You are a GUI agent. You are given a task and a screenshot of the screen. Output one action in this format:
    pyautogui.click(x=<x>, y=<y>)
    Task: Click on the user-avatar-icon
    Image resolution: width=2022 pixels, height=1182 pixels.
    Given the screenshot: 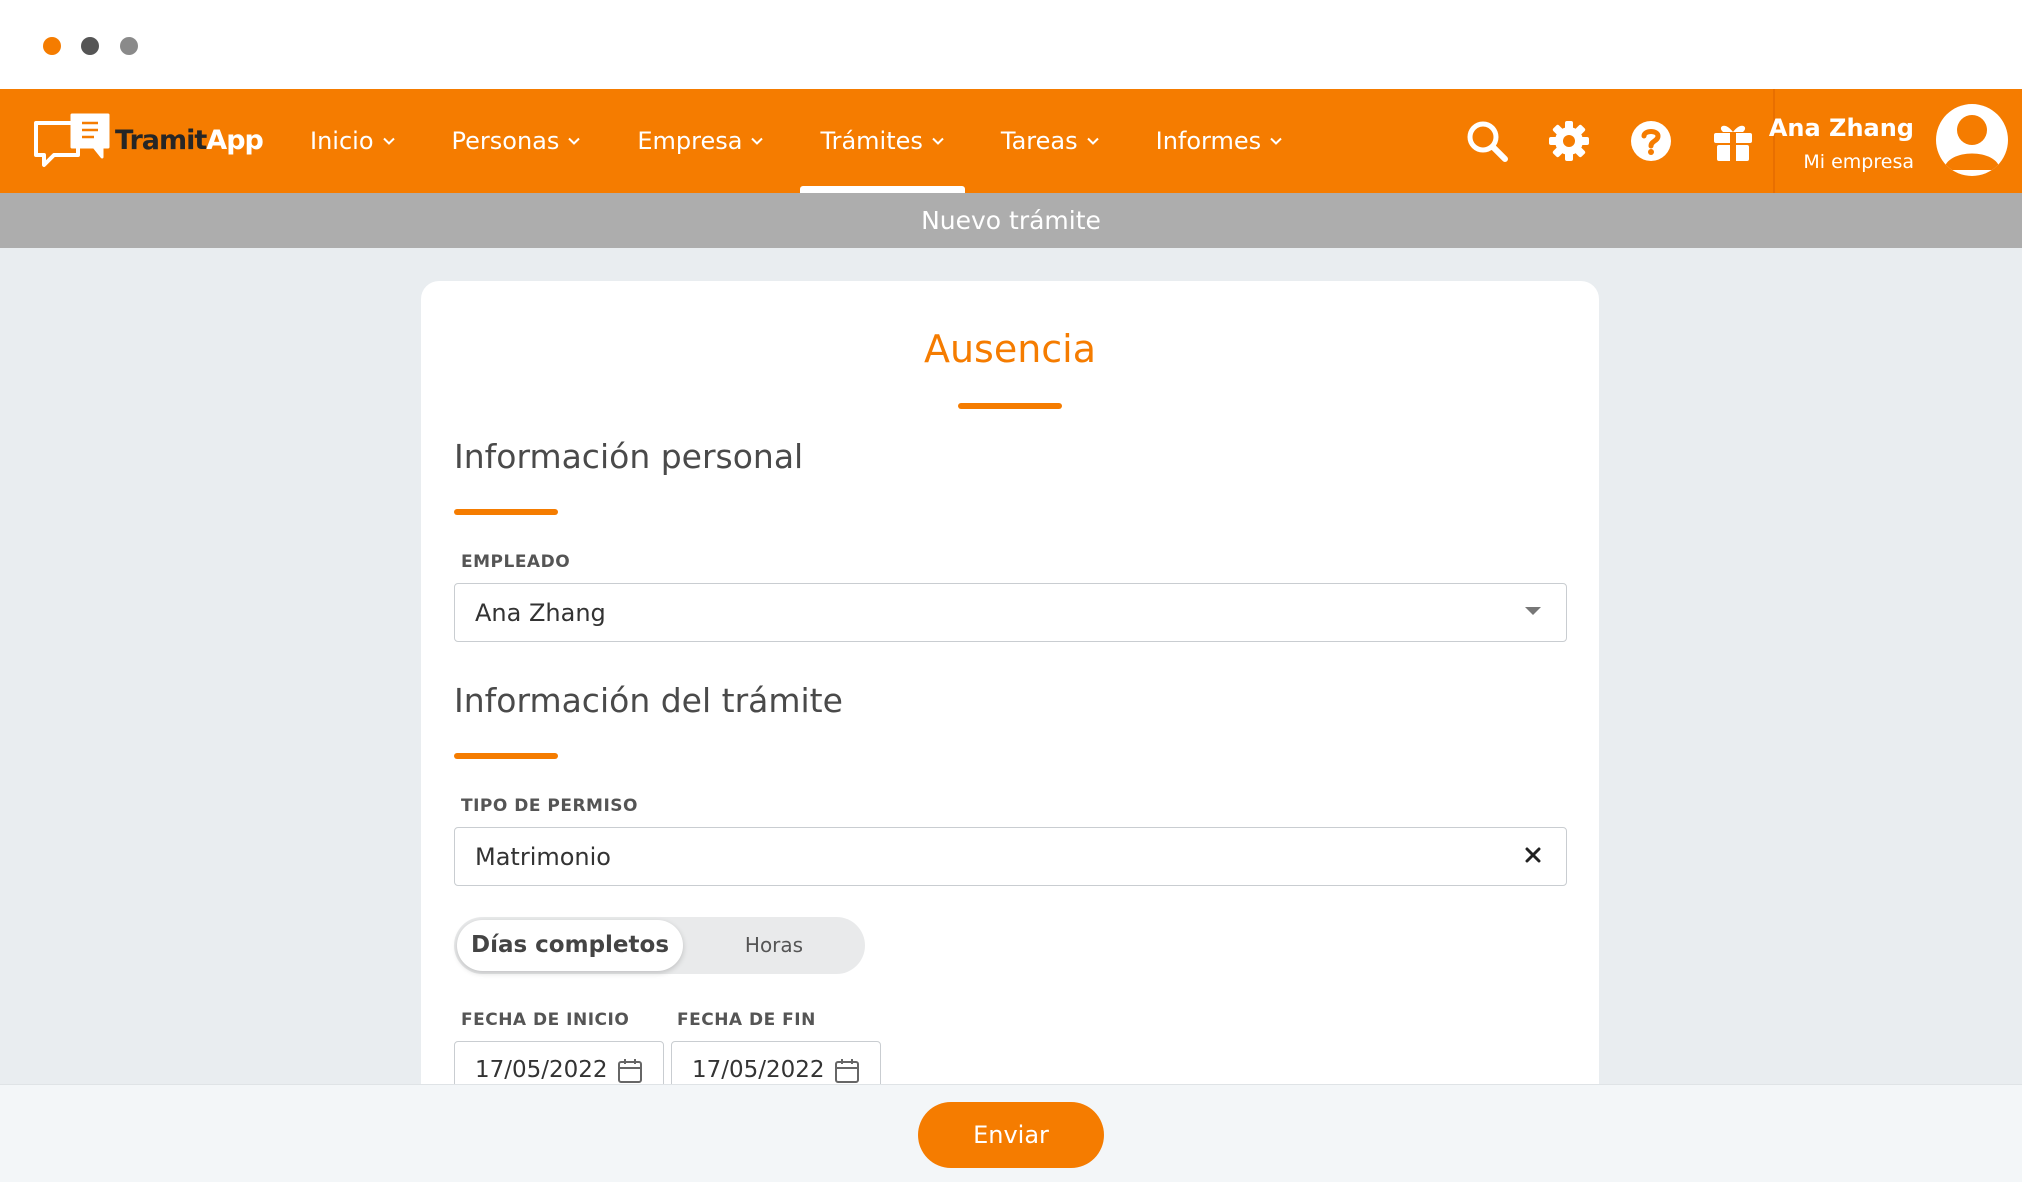 What is the action you would take?
    pyautogui.click(x=1972, y=142)
    